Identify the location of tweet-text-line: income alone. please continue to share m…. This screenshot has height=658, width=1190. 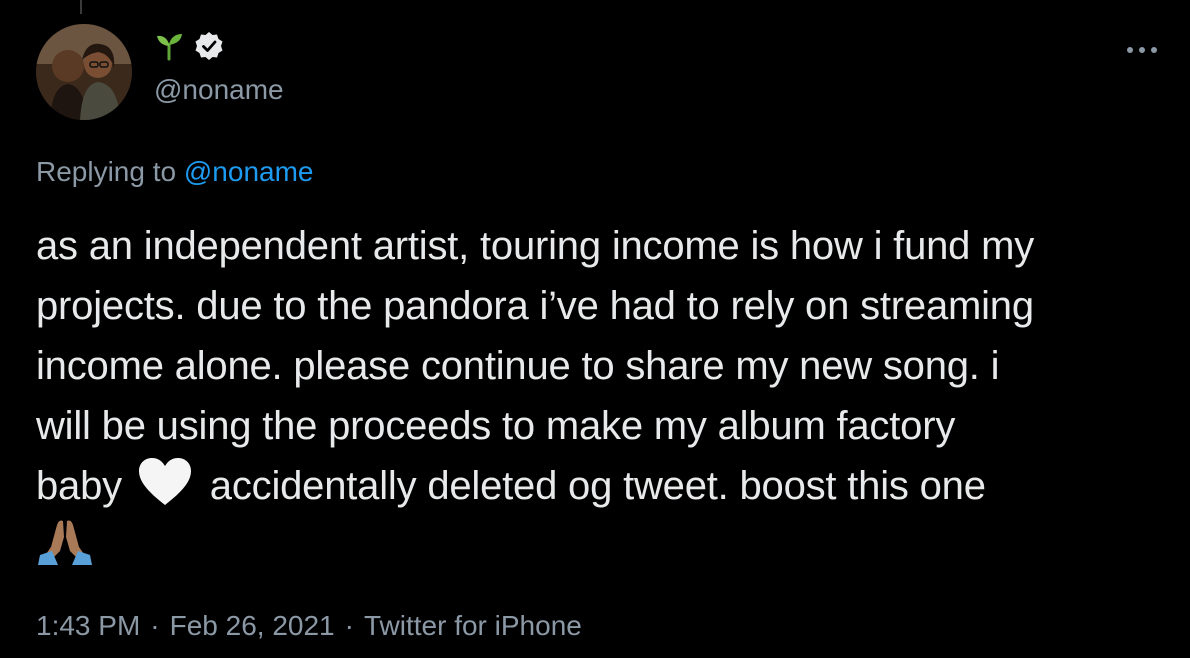
(518, 366).